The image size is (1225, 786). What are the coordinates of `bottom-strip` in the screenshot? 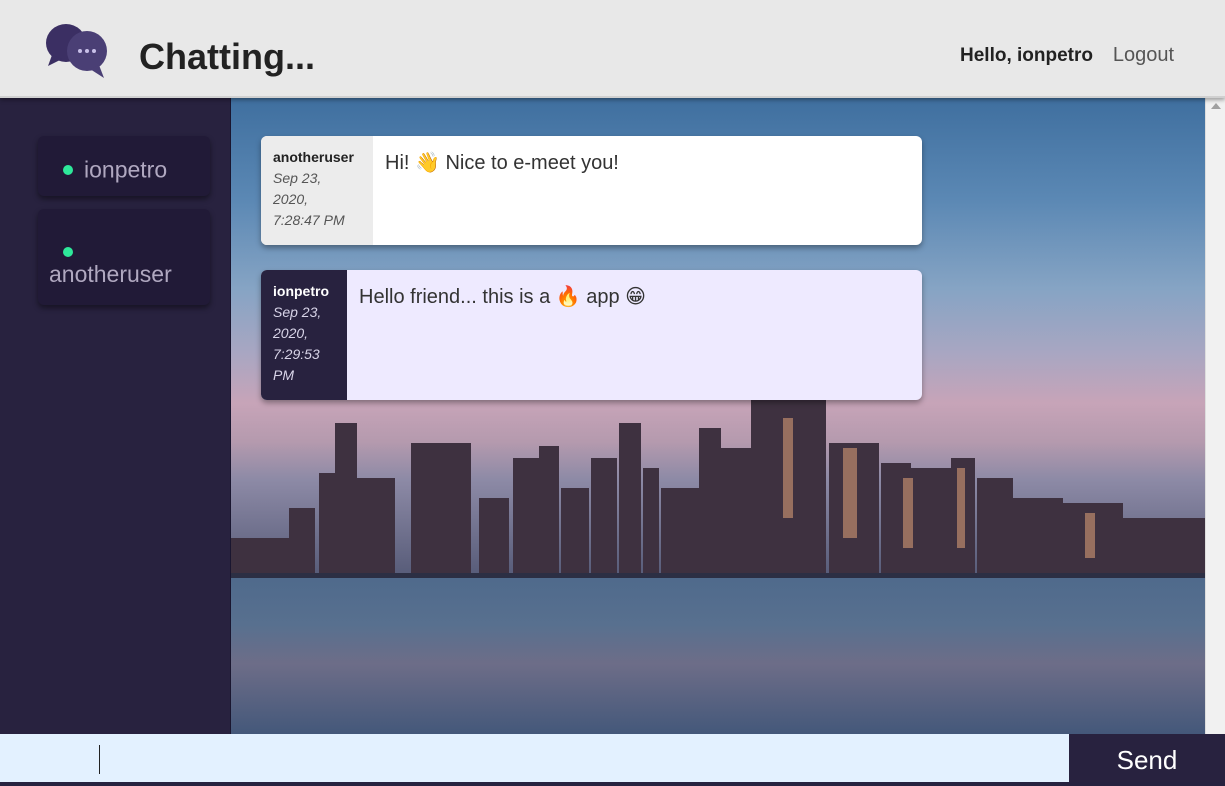 It's located at (612, 784).